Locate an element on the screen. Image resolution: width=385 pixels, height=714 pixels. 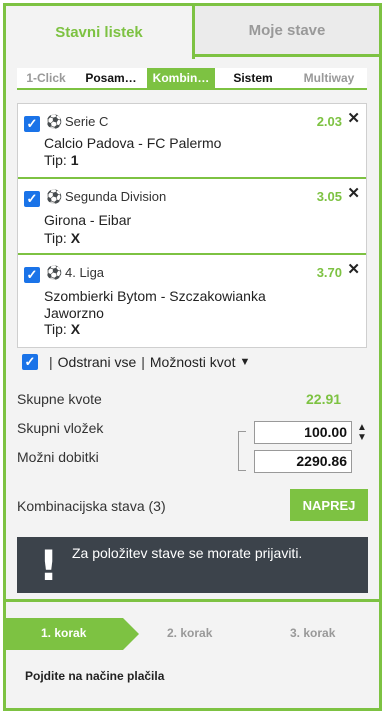
step-1: 1. korak is located at coordinates (71, 634).